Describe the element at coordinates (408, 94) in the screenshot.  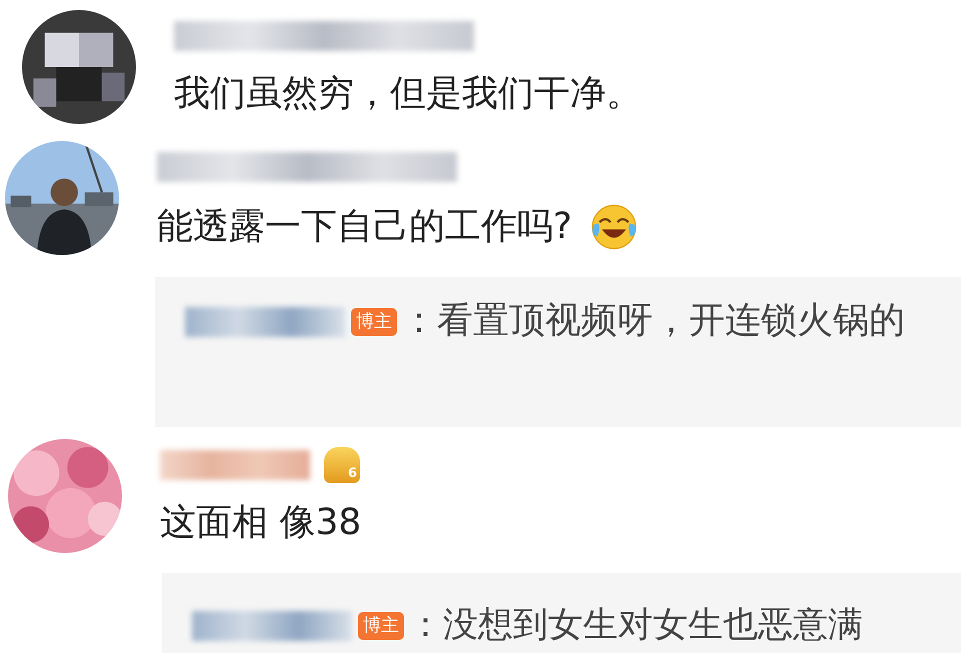
I see `comment-text: 我们虽然穷，但是我们干净。` at that location.